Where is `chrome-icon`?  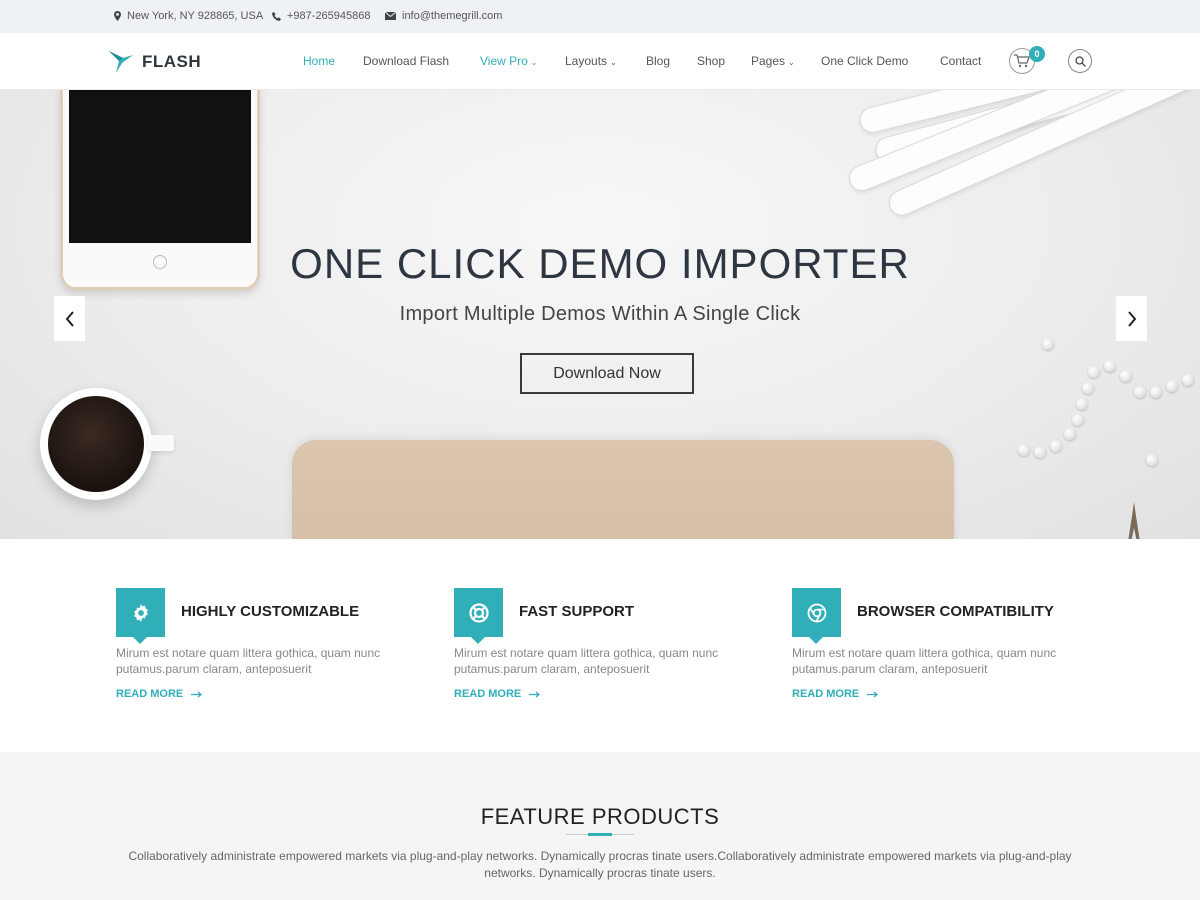
chrome-icon is located at coordinates (816, 612).